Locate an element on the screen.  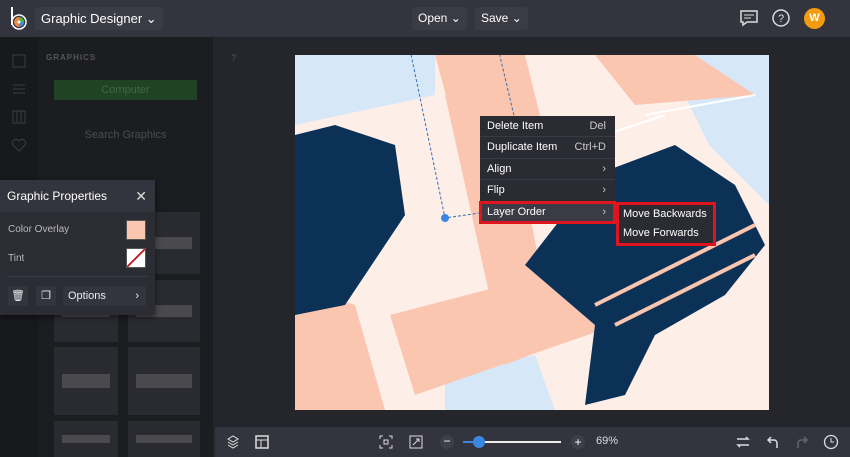
layout-icon is located at coordinates (19, 117).